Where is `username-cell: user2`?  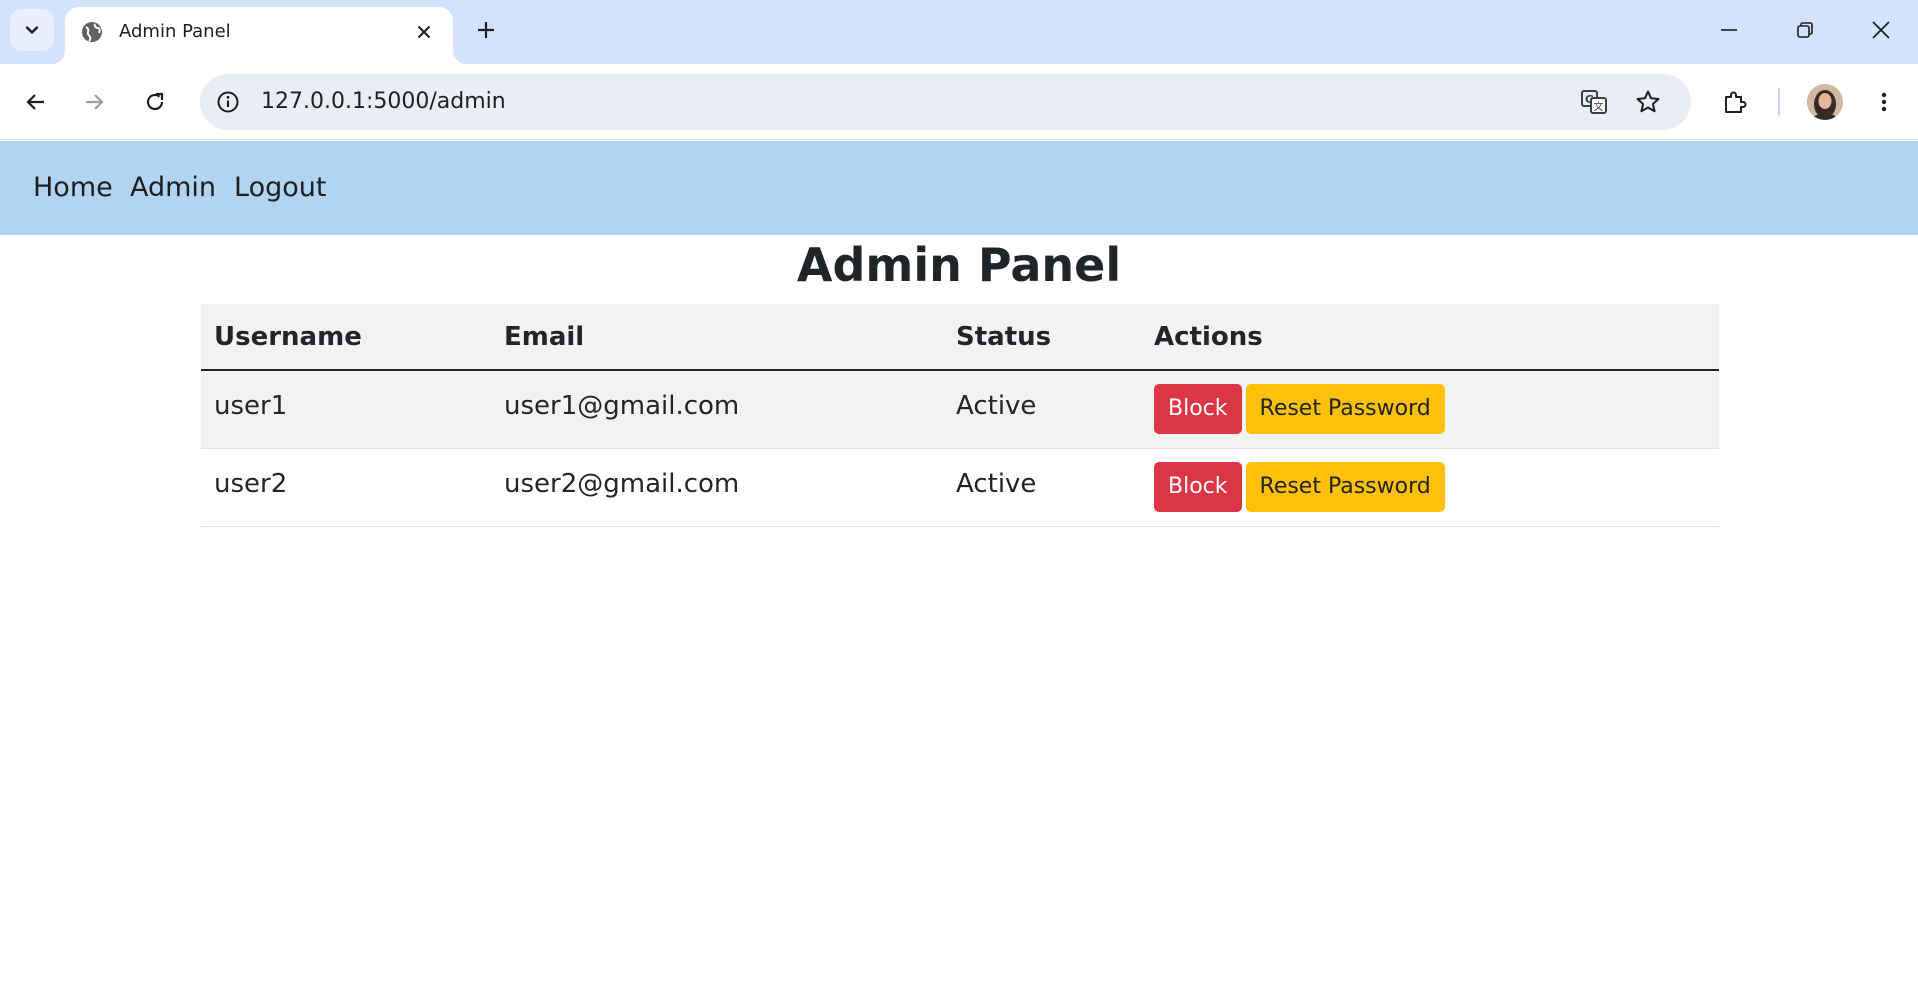 username-cell: user2 is located at coordinates (346, 487).